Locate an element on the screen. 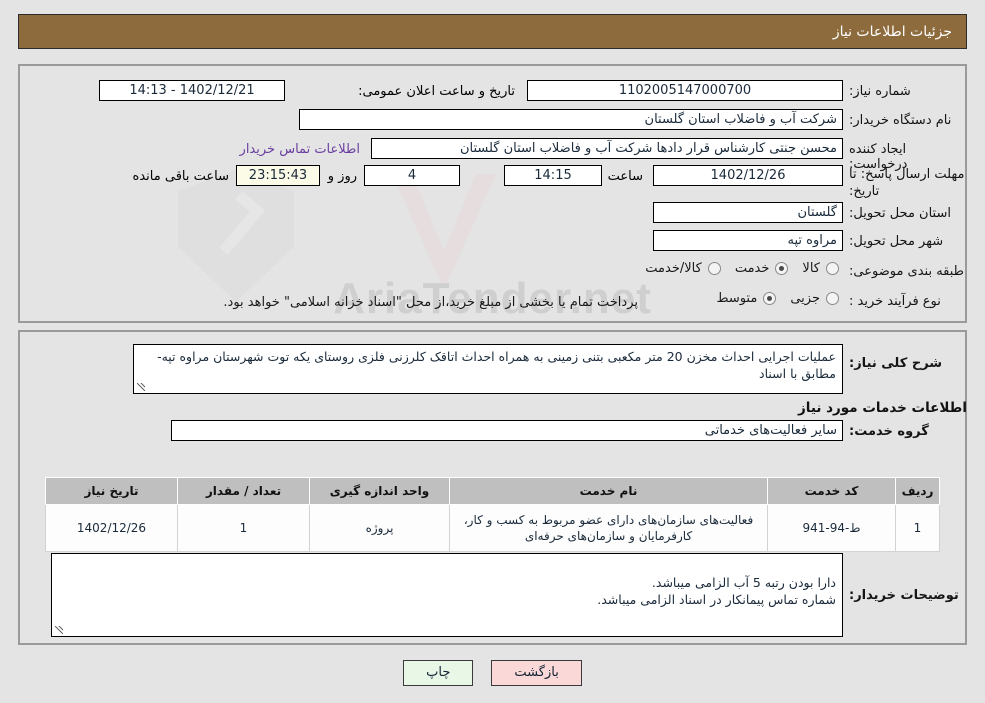  col-service-code: کد خدمت is located at coordinates (831, 491).